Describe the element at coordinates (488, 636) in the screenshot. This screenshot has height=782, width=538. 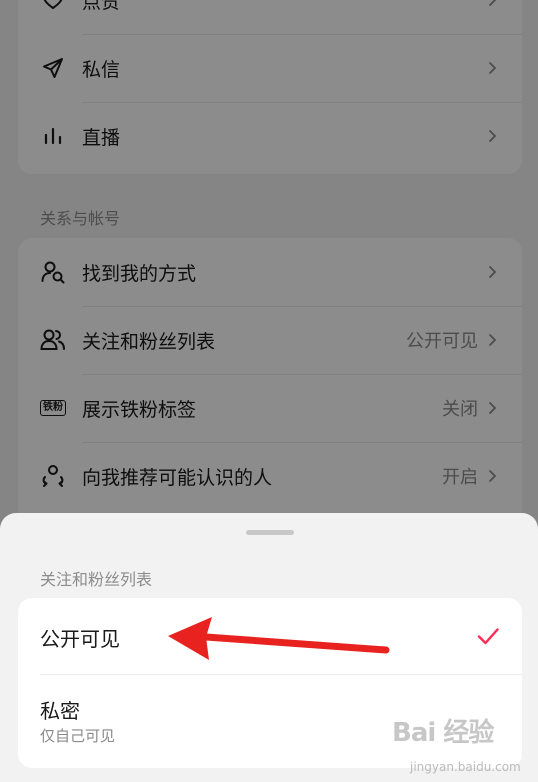
I see `checkmark-icon` at that location.